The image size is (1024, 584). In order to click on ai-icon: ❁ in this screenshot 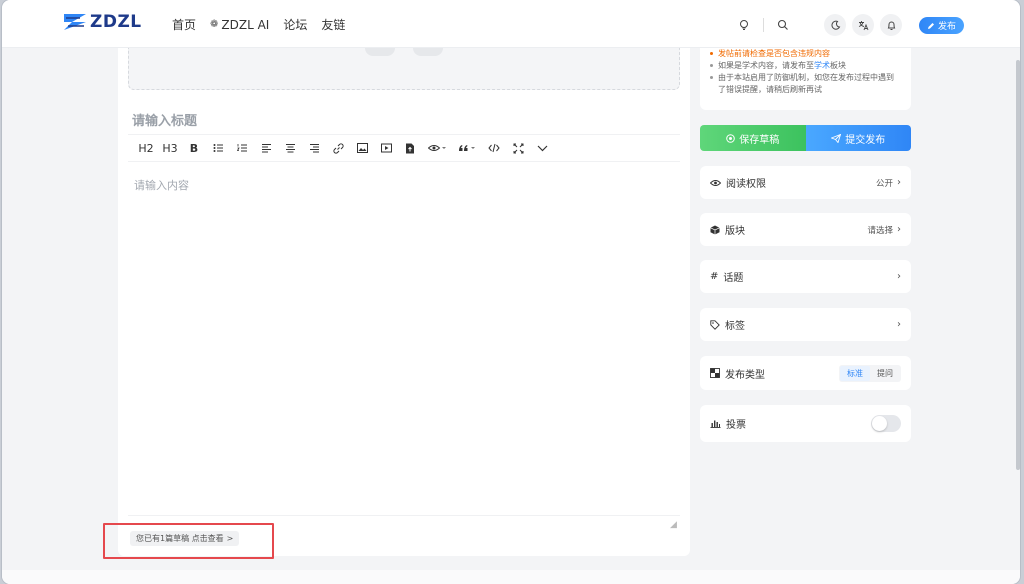, I will do `click(214, 24)`.